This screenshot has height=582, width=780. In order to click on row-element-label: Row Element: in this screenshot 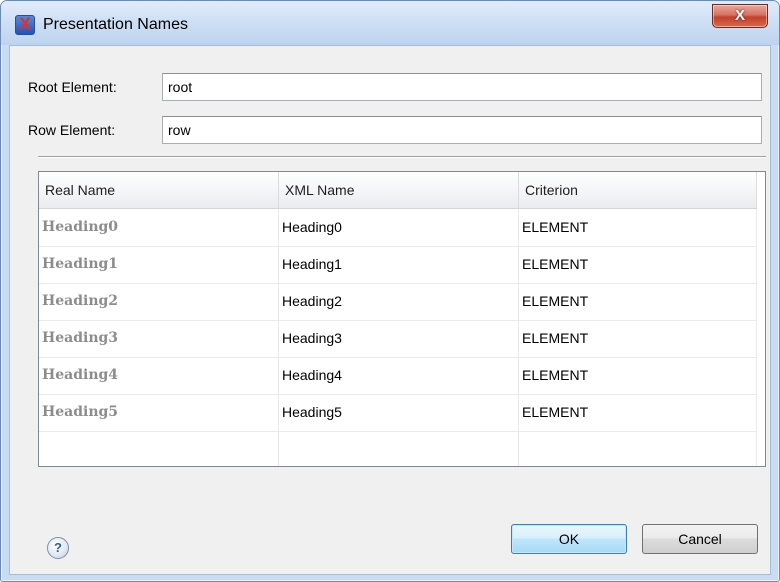, I will do `click(72, 130)`.